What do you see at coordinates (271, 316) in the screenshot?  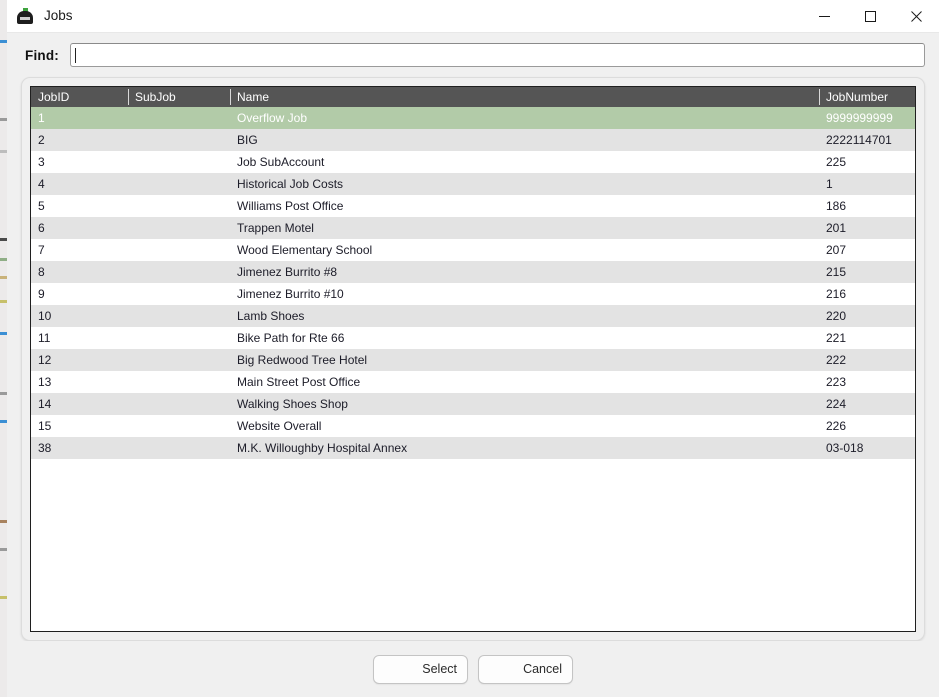 I see `cell-name: Lamb Shoes` at bounding box center [271, 316].